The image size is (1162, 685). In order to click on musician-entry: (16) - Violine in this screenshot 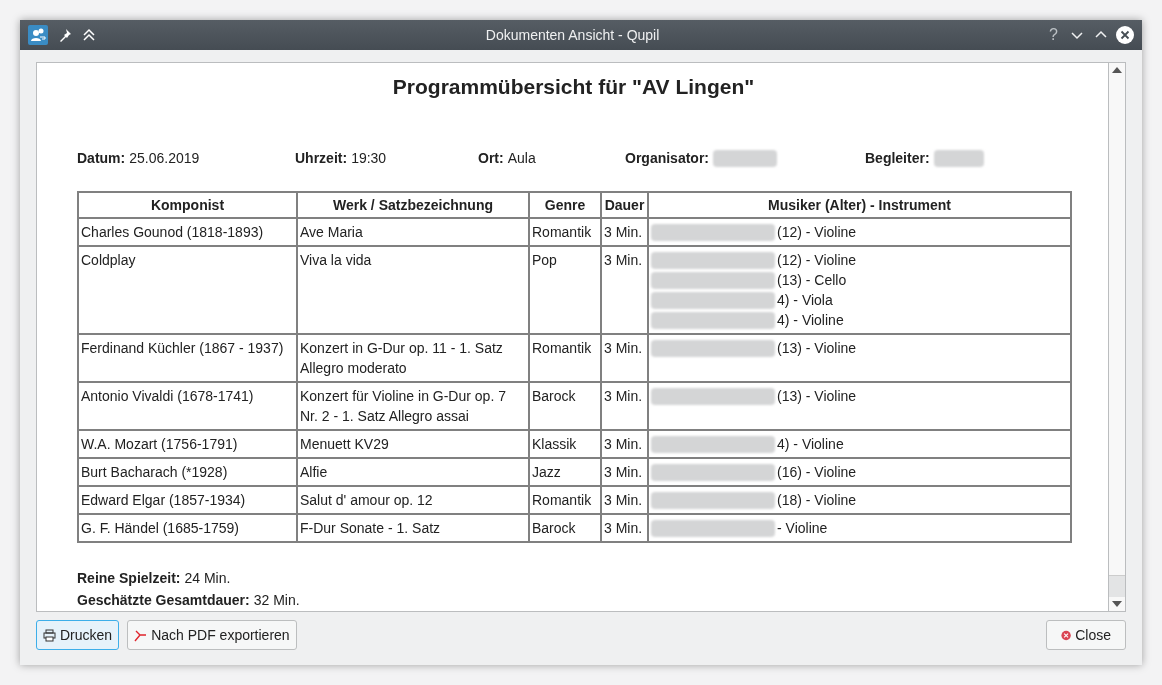, I will do `click(817, 472)`.